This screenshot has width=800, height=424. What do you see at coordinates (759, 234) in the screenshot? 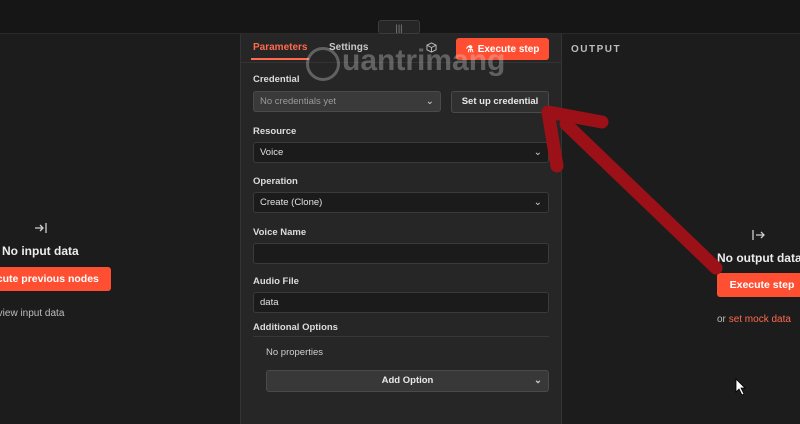
I see `arrow-from-right-icon` at bounding box center [759, 234].